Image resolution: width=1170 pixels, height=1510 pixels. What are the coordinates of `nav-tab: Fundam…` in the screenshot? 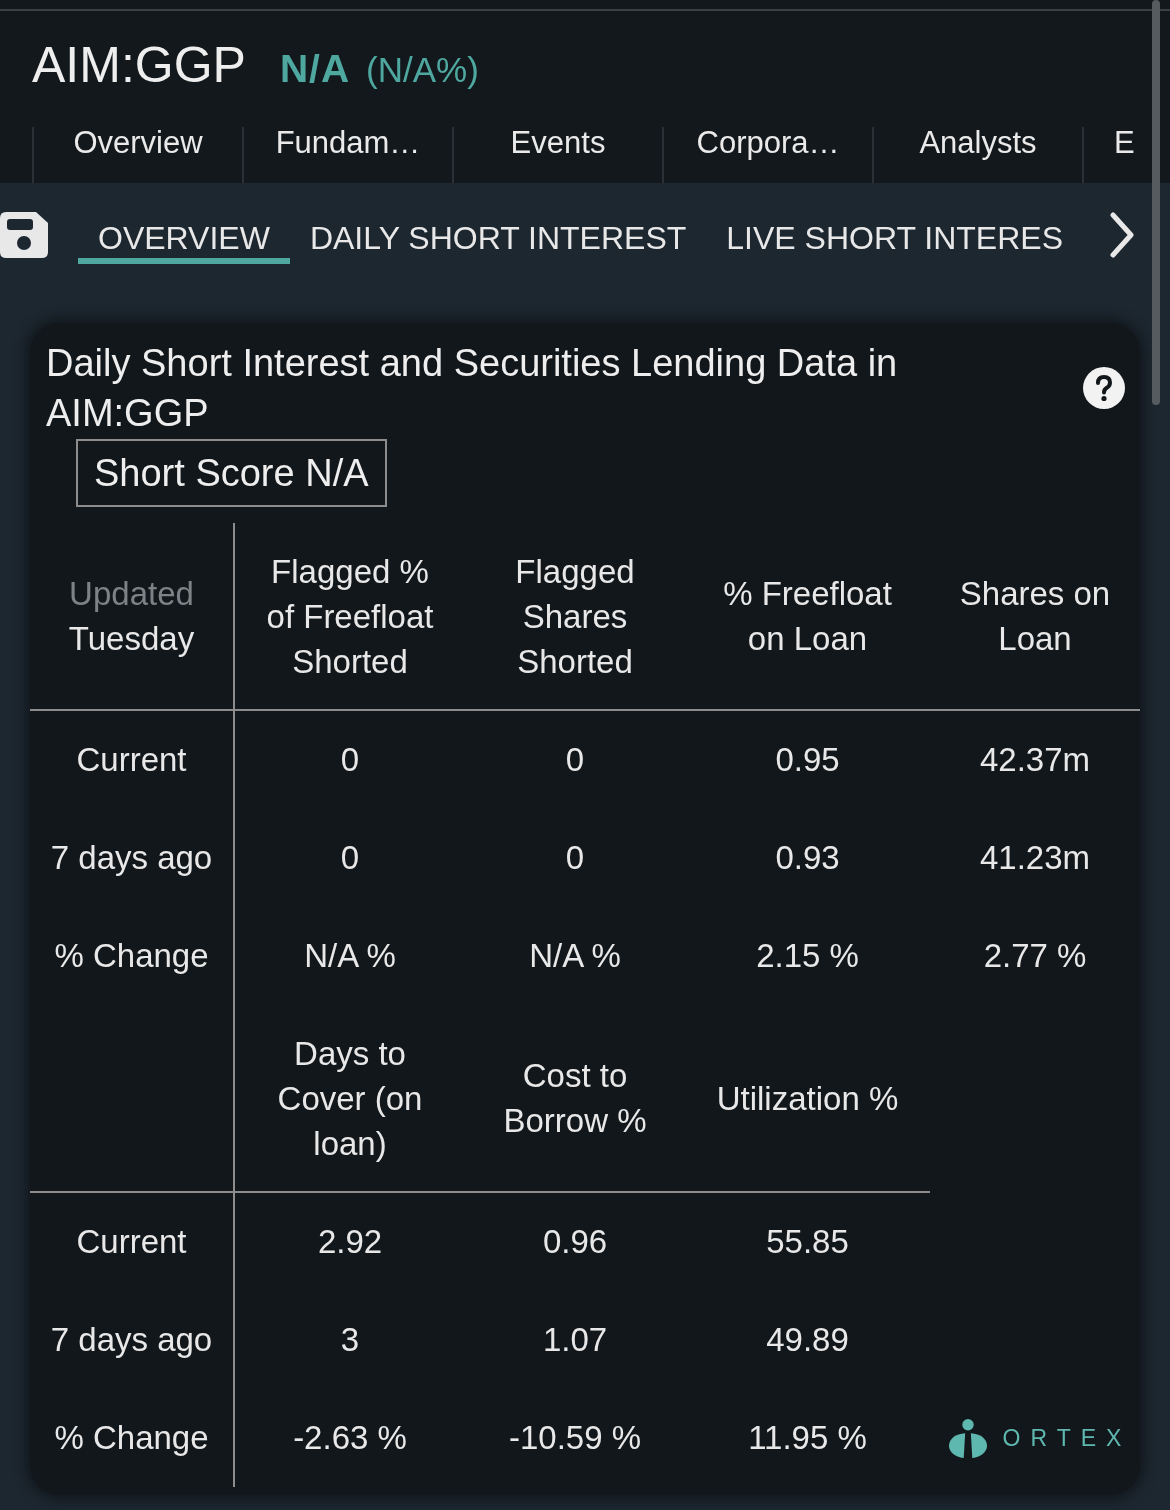 It's located at (347, 155).